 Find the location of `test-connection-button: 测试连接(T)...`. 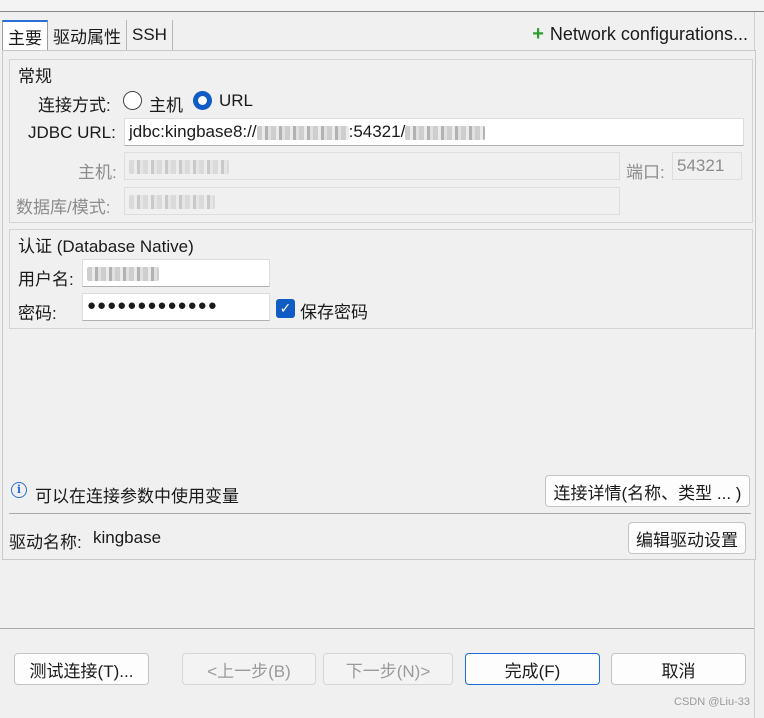

test-connection-button: 测试连接(T)... is located at coordinates (81, 669).